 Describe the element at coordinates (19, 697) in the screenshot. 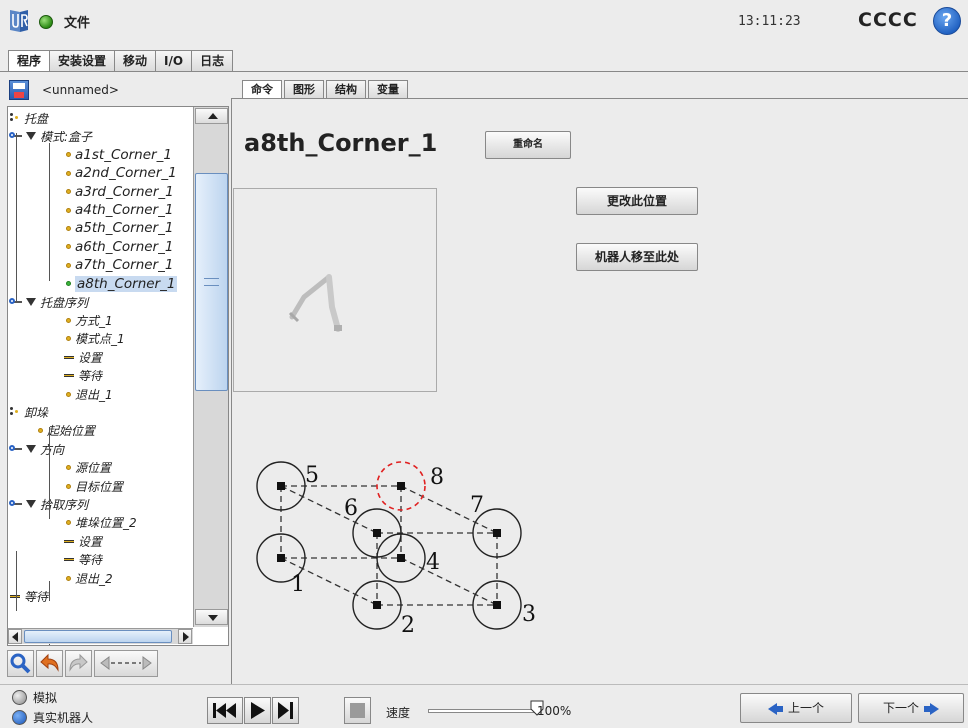

I see `radio-simulate-icon` at that location.